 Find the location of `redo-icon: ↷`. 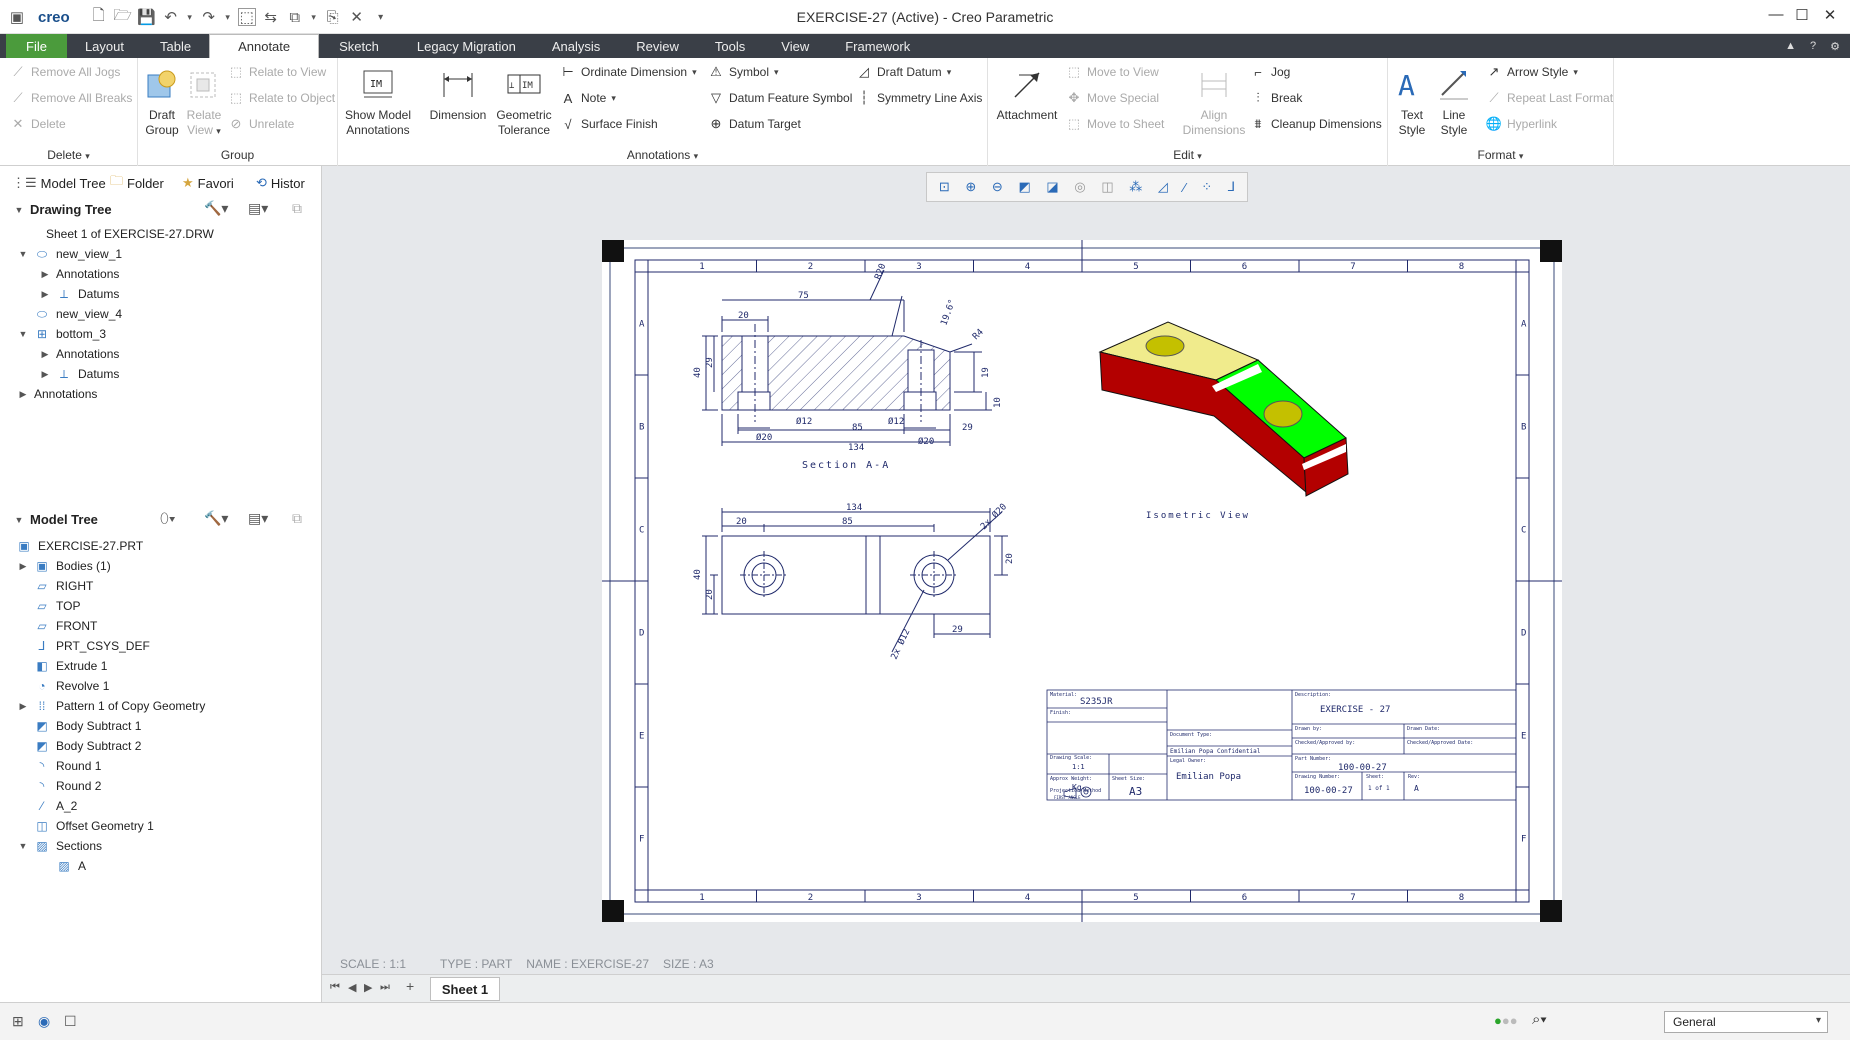

redo-icon: ↷ is located at coordinates (209, 17).